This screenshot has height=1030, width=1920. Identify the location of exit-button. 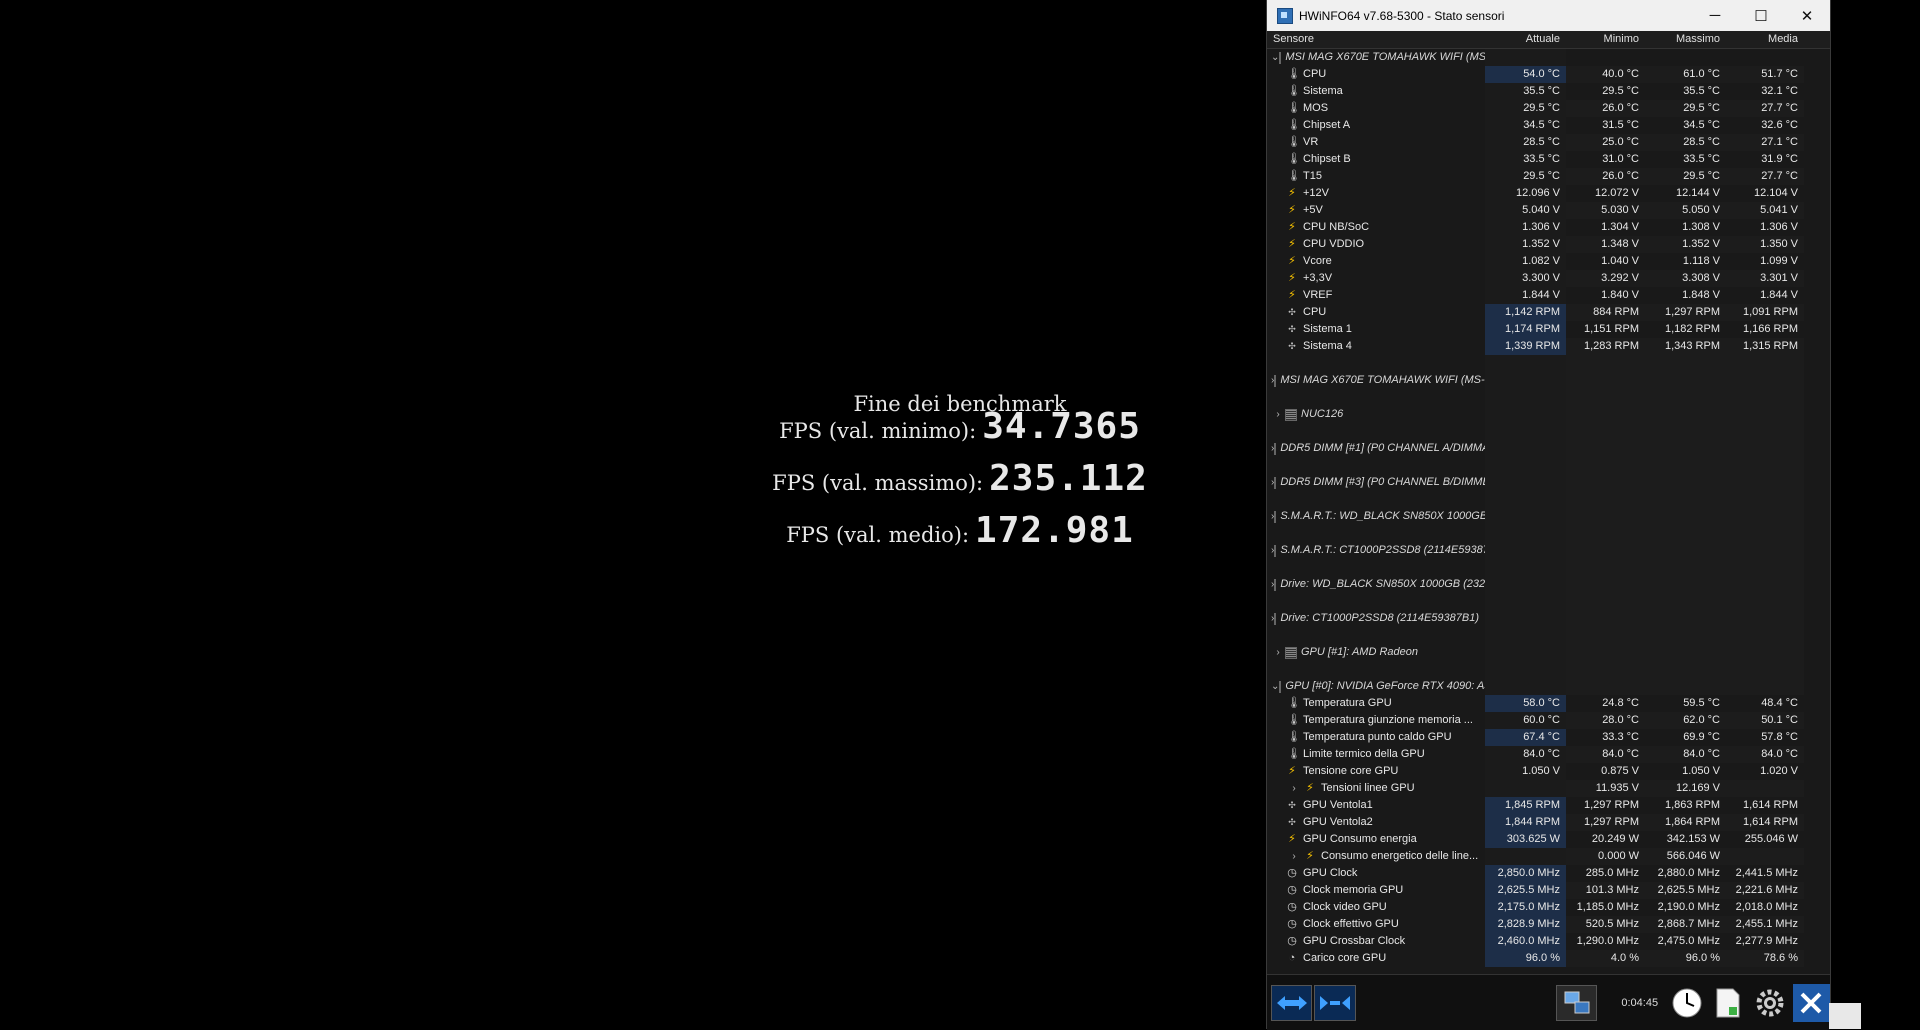
(1811, 1002).